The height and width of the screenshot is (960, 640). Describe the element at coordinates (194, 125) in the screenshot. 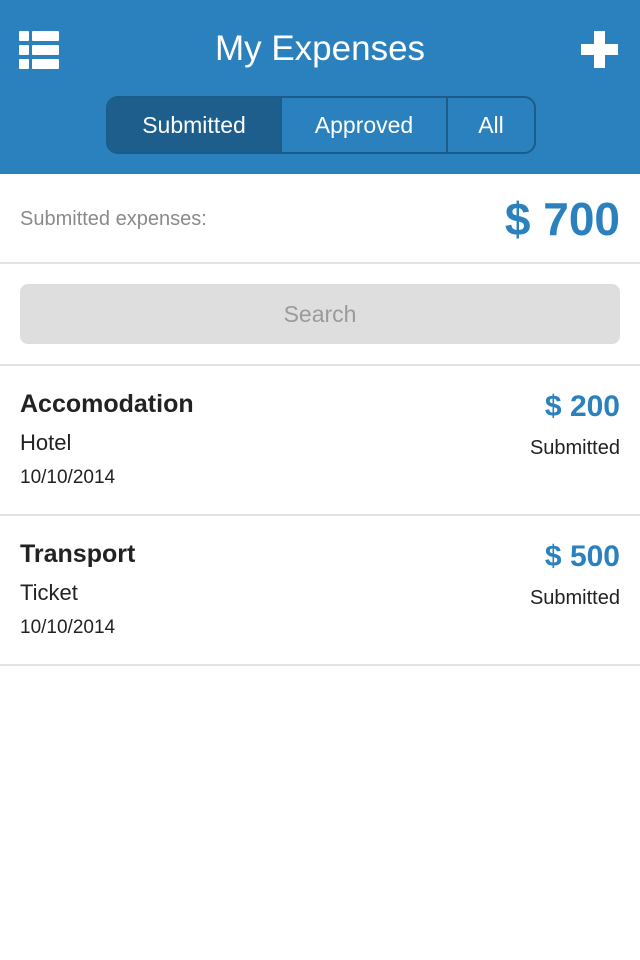

I see `tab-submitted: Submitted` at that location.